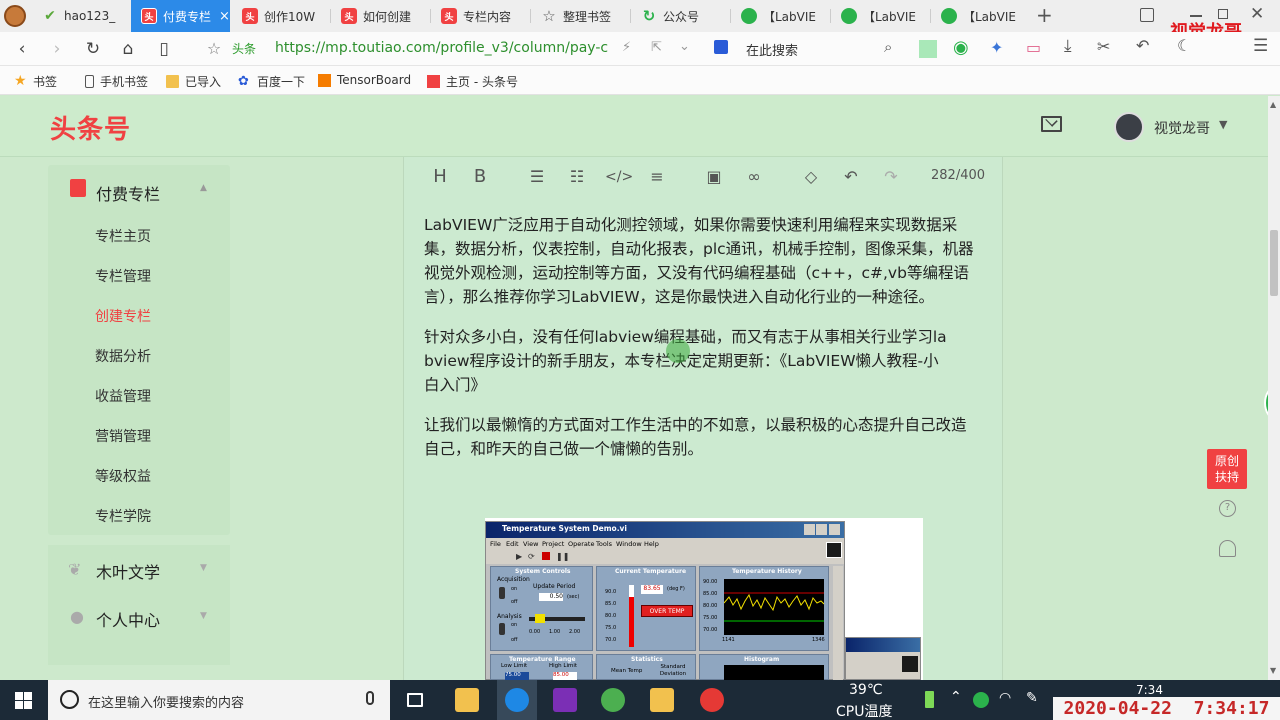 Image resolution: width=1280 pixels, height=720 pixels. What do you see at coordinates (502, 629) in the screenshot?
I see `analysis-switch` at bounding box center [502, 629].